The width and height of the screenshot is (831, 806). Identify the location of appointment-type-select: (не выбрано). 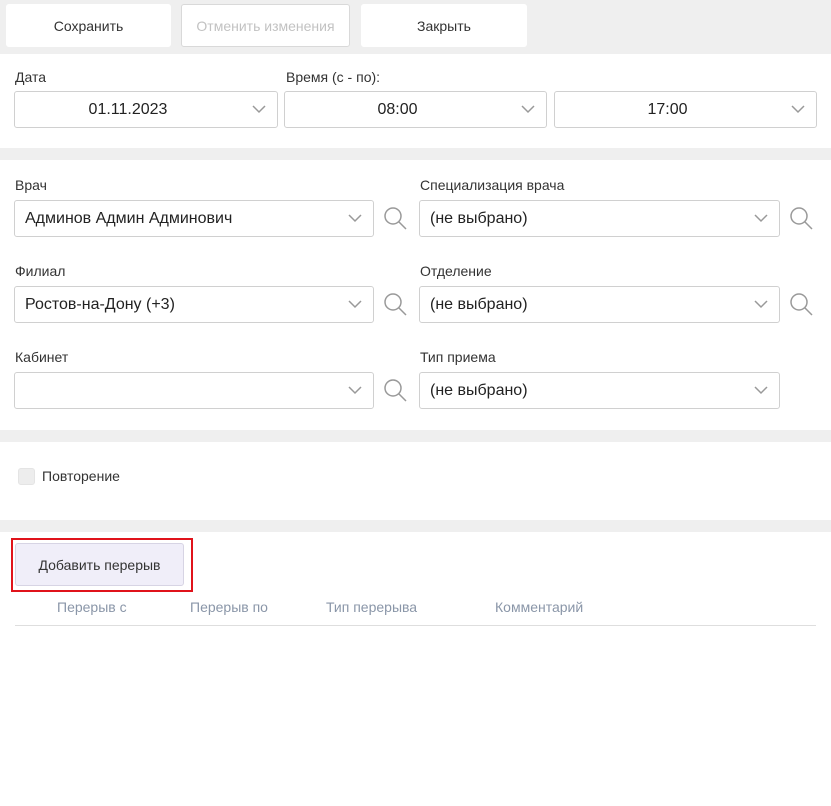
(599, 390).